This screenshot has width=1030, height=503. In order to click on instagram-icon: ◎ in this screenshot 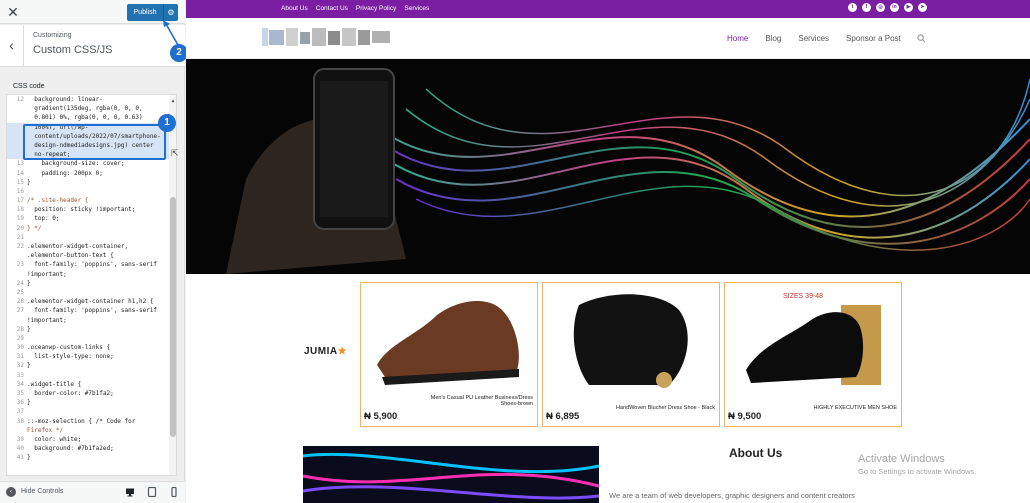, I will do `click(880, 7)`.